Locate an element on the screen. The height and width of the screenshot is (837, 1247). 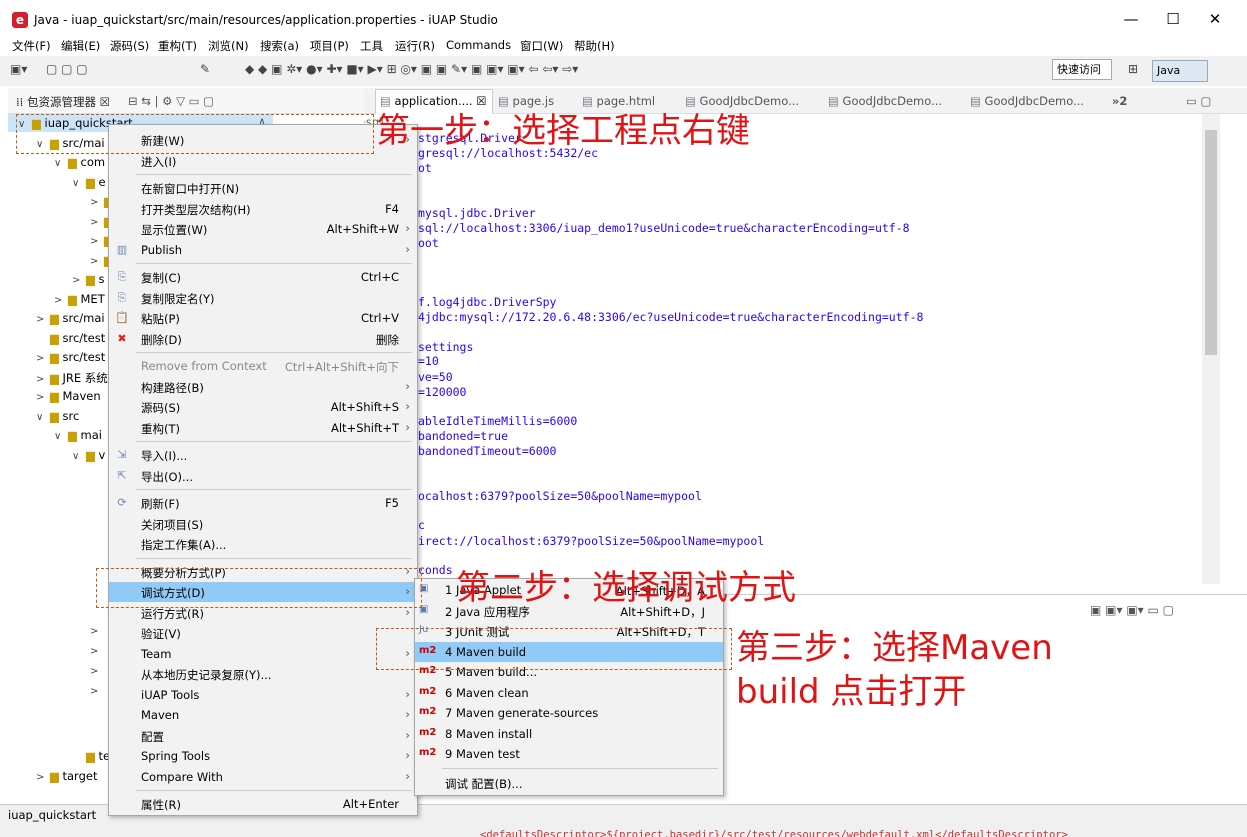
context-menu-item: 验证(V) is located at coordinates (263, 633).